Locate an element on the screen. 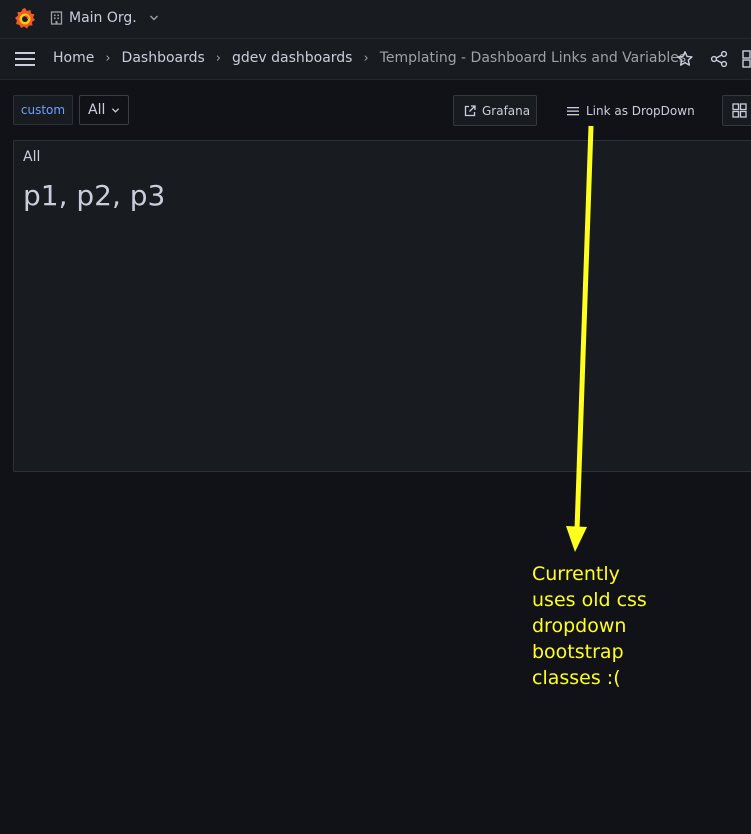 The width and height of the screenshot is (751, 834). annotation-line: Currently is located at coordinates (576, 574).